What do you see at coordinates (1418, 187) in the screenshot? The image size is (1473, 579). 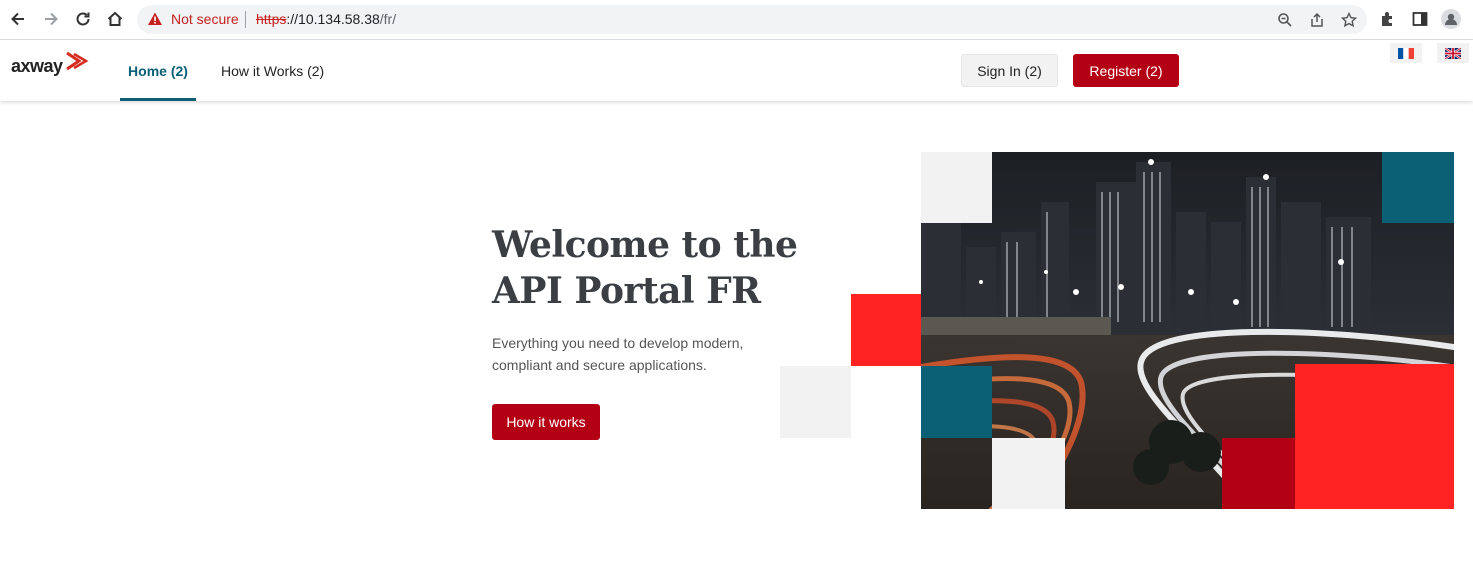 I see `decor-tile-teal-top` at bounding box center [1418, 187].